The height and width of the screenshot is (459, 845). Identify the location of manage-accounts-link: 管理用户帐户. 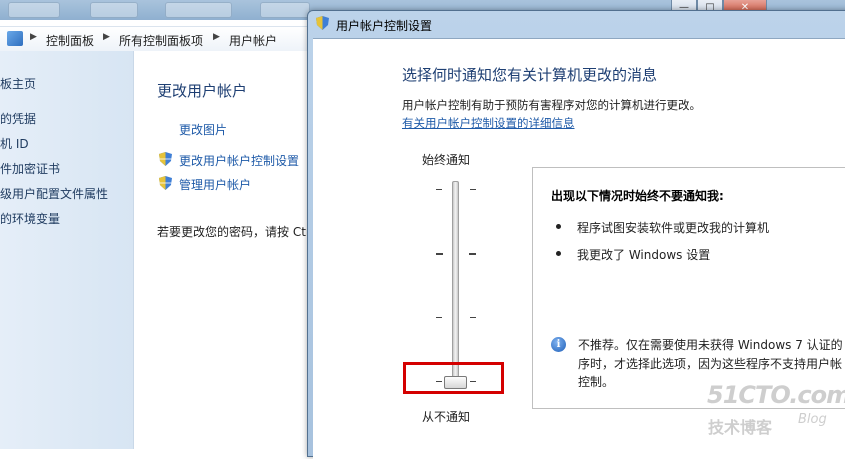
(215, 184).